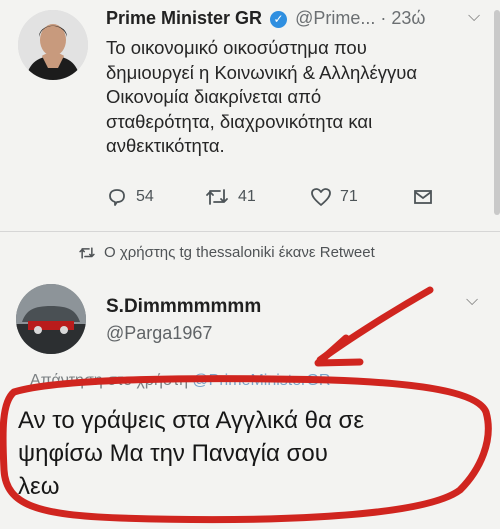 The width and height of the screenshot is (500, 529). I want to click on reply-text-line: λεω, so click(39, 486).